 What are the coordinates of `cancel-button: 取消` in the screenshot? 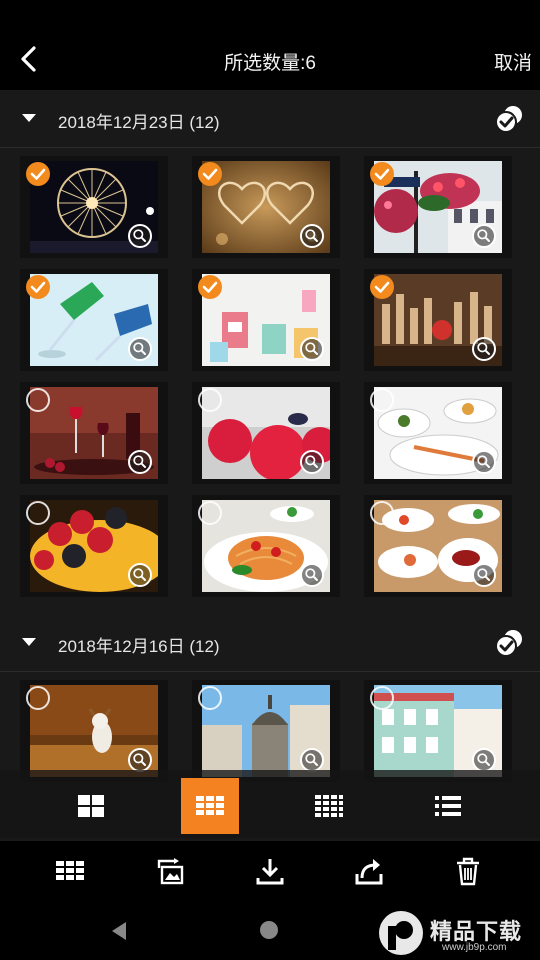 It's located at (513, 61).